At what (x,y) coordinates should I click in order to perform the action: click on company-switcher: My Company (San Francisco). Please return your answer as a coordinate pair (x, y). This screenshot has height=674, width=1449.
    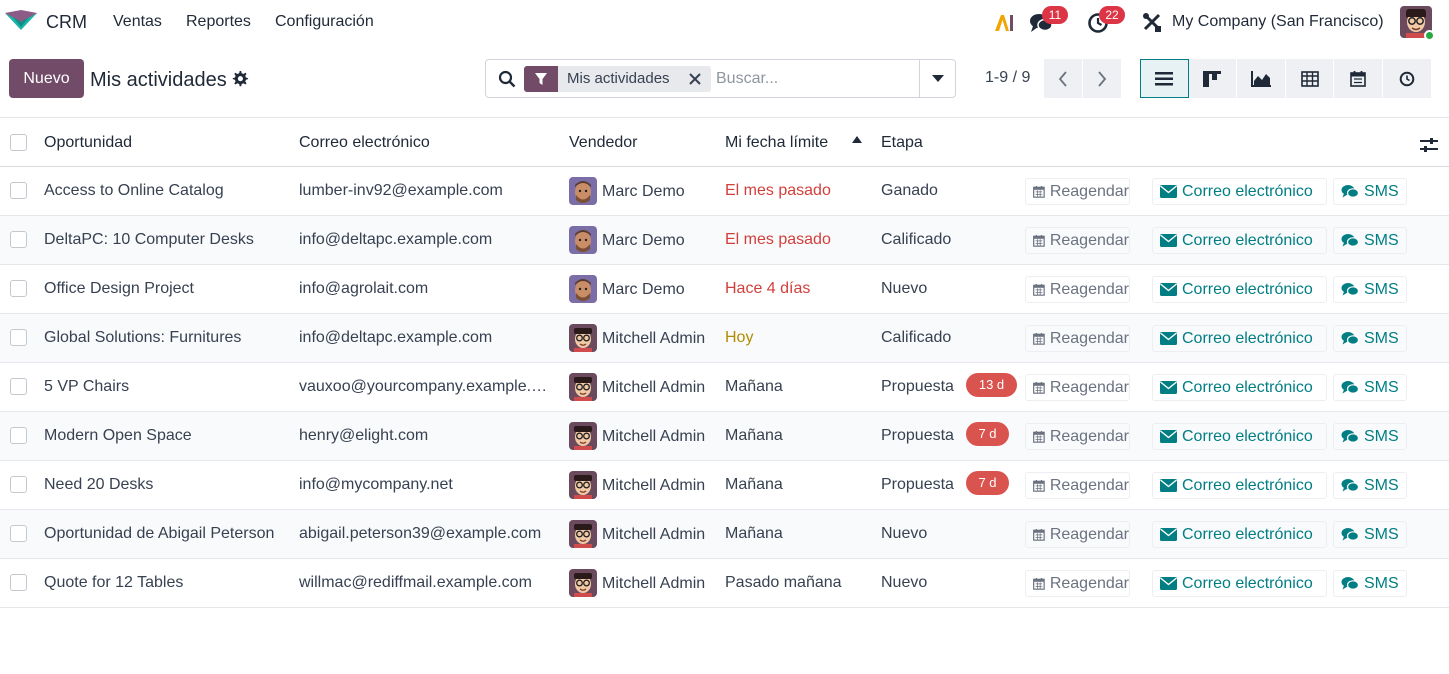
    Looking at the image, I should click on (1278, 22).